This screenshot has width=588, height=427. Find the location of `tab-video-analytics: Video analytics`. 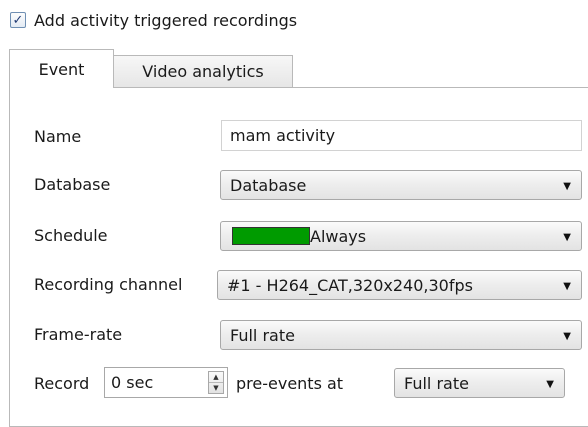

tab-video-analytics: Video analytics is located at coordinates (203, 71).